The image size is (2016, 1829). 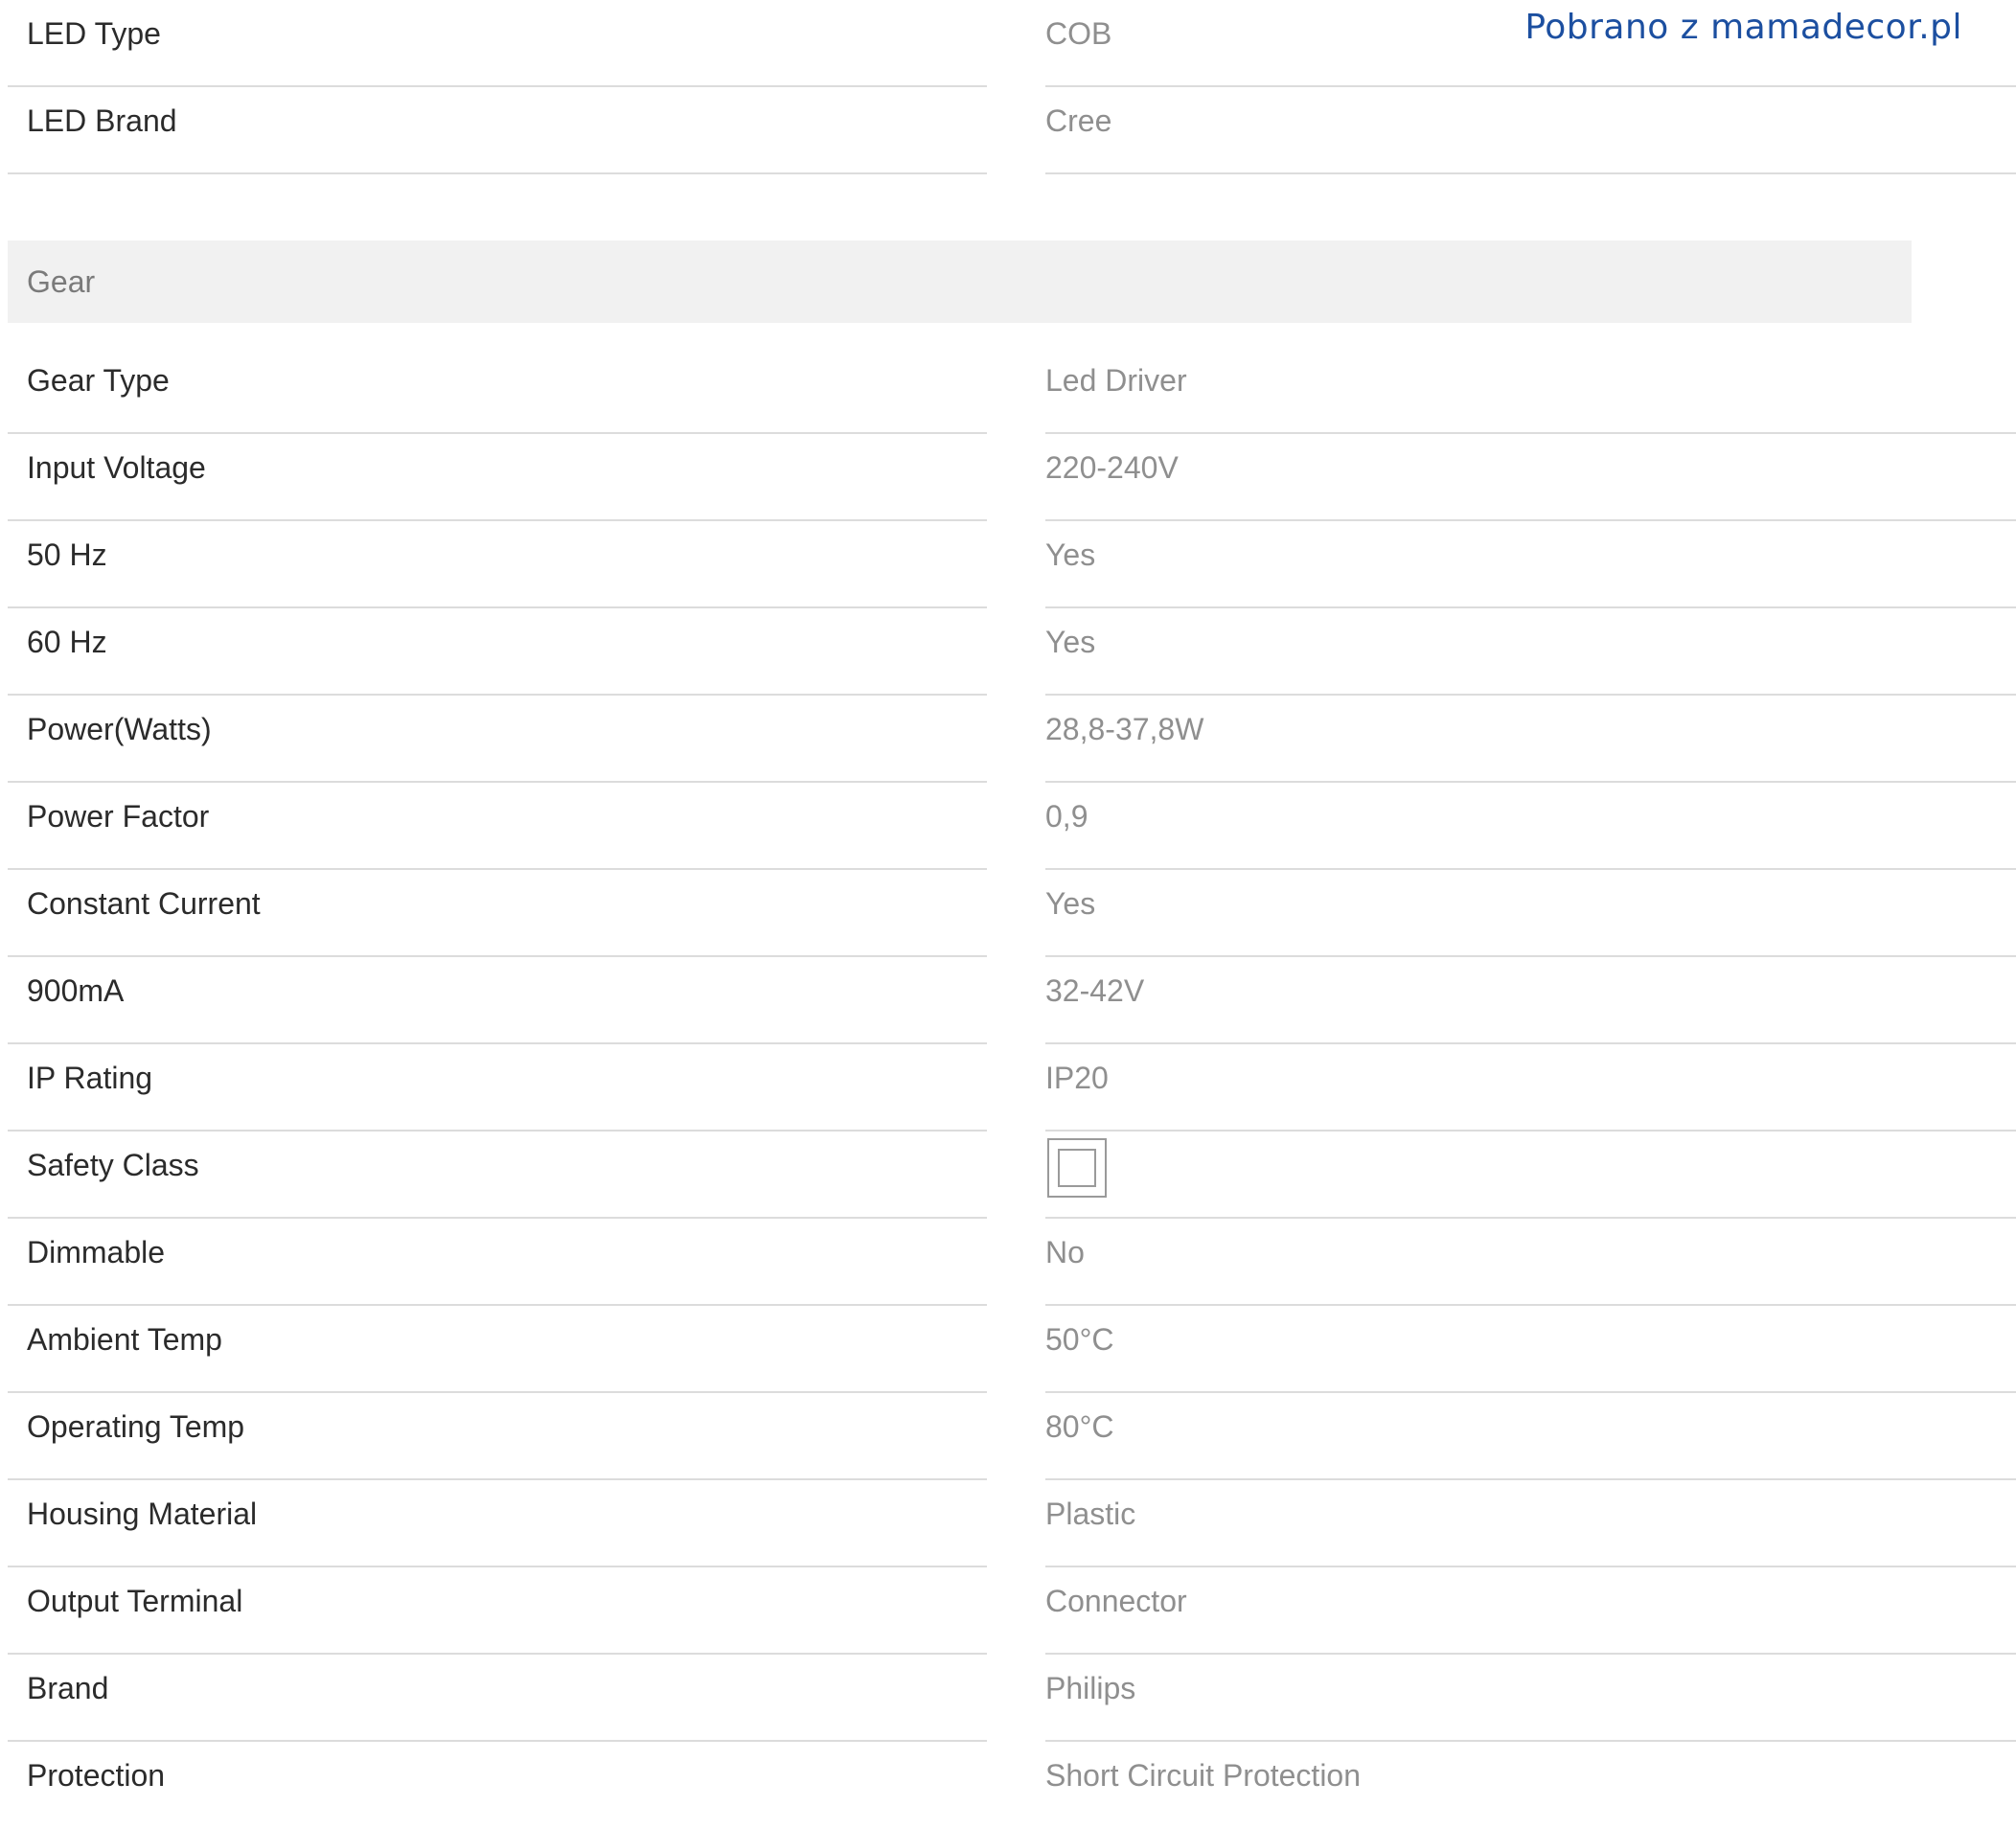 What do you see at coordinates (119, 729) in the screenshot?
I see `spec-label: Power(Watts)` at bounding box center [119, 729].